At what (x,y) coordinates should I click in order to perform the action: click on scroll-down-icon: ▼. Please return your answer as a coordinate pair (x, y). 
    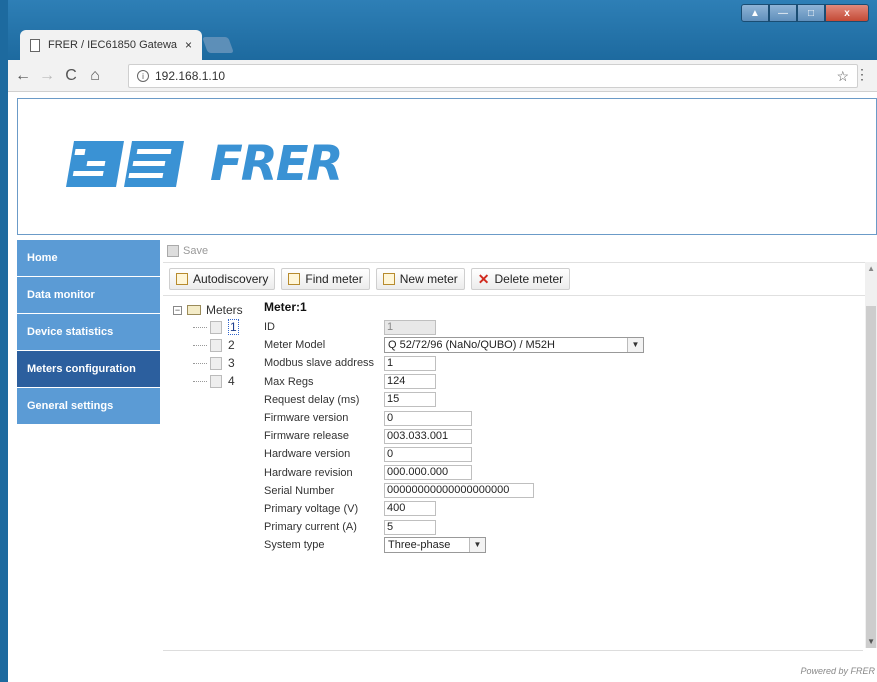
    Looking at the image, I should click on (871, 641).